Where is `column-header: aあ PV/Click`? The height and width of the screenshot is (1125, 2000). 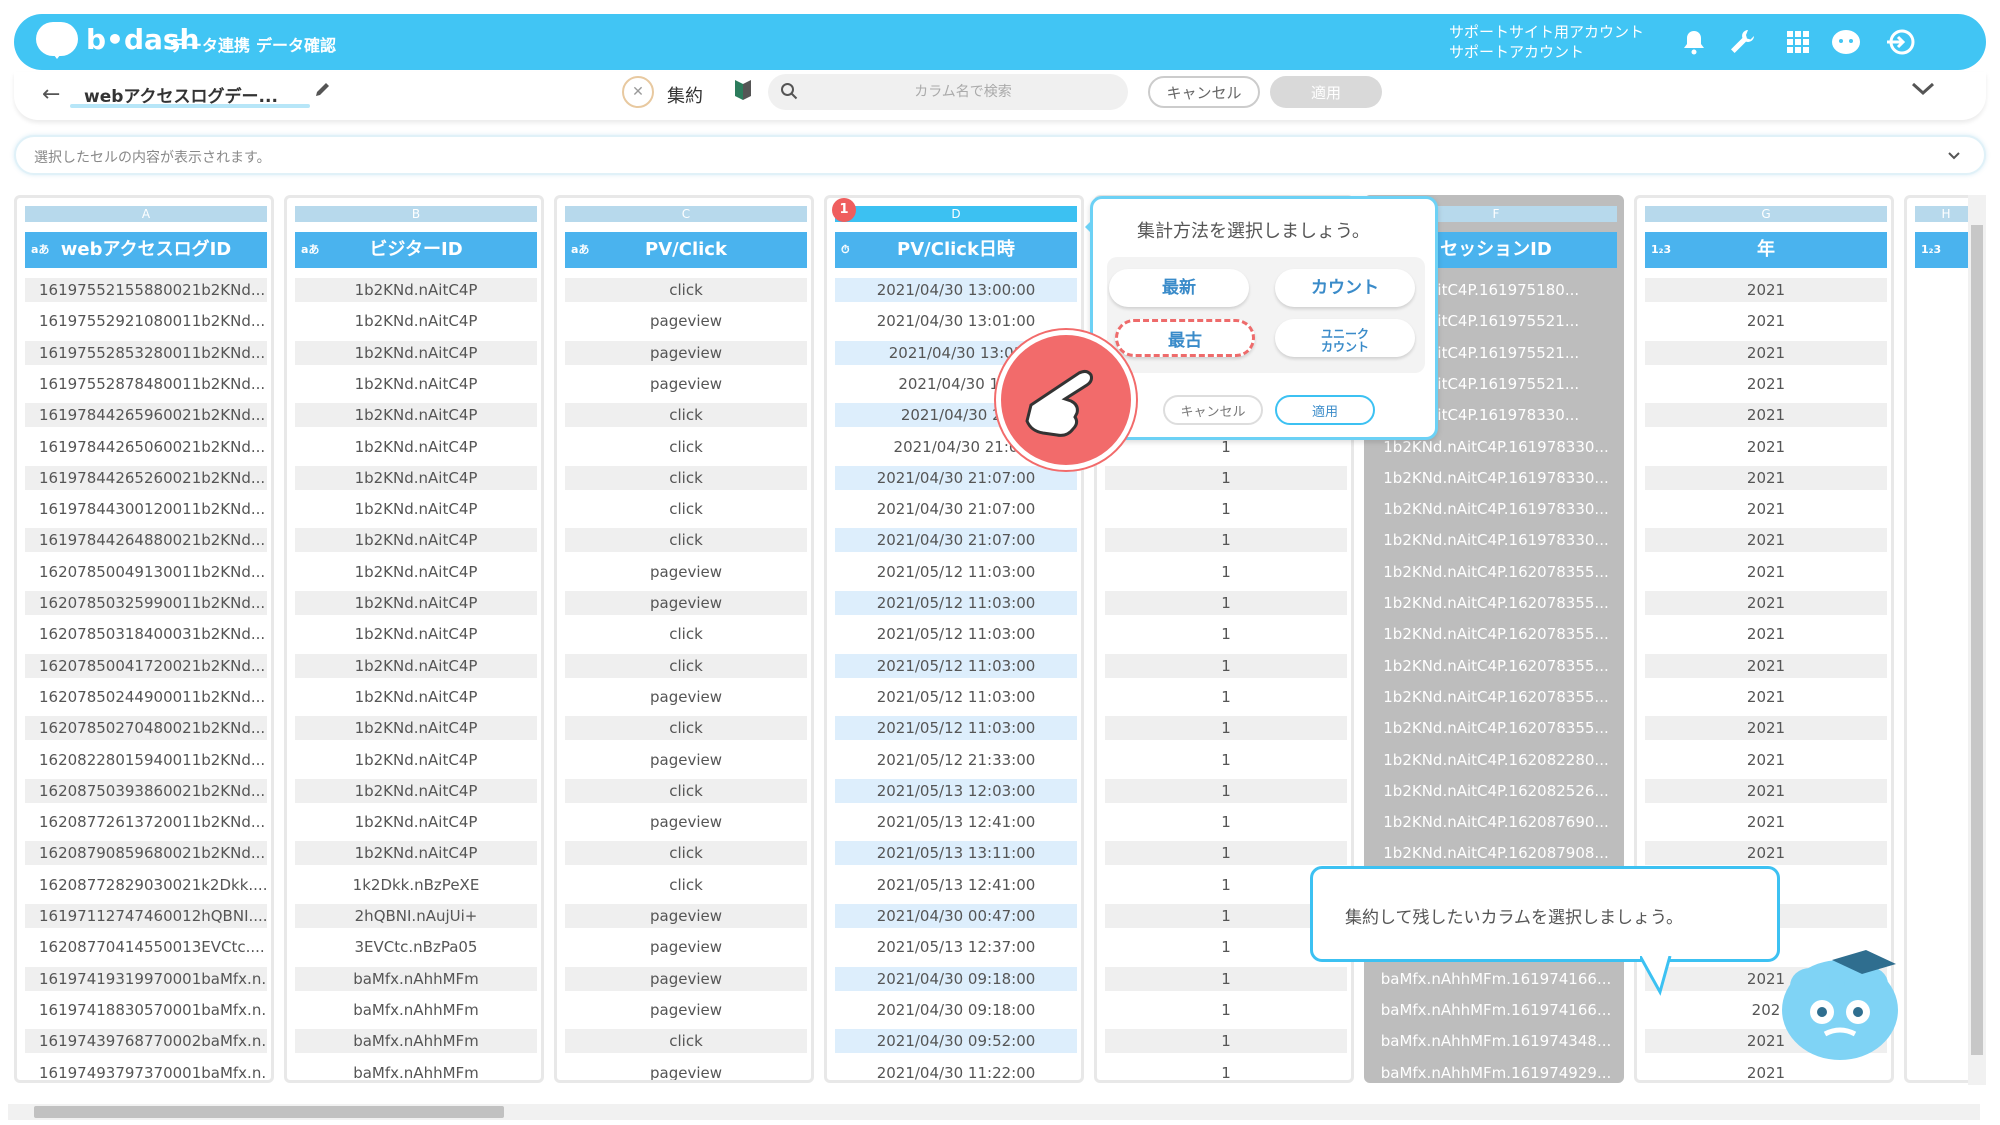
column-header: aあ PV/Click is located at coordinates (686, 250).